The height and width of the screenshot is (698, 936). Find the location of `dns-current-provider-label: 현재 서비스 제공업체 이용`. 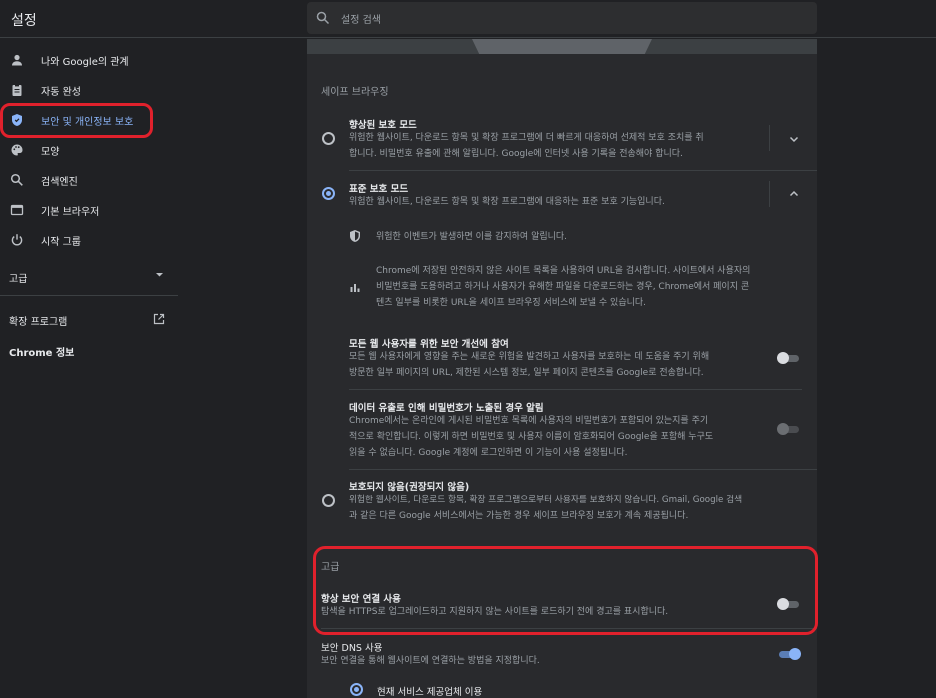

dns-current-provider-label: 현재 서비스 제공업체 이용 is located at coordinates (430, 692).